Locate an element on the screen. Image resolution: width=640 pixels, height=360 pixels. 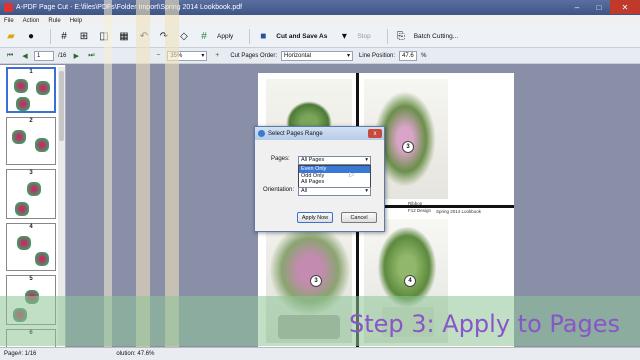
next-page-icon: ▶ is located at coordinates (76, 56).